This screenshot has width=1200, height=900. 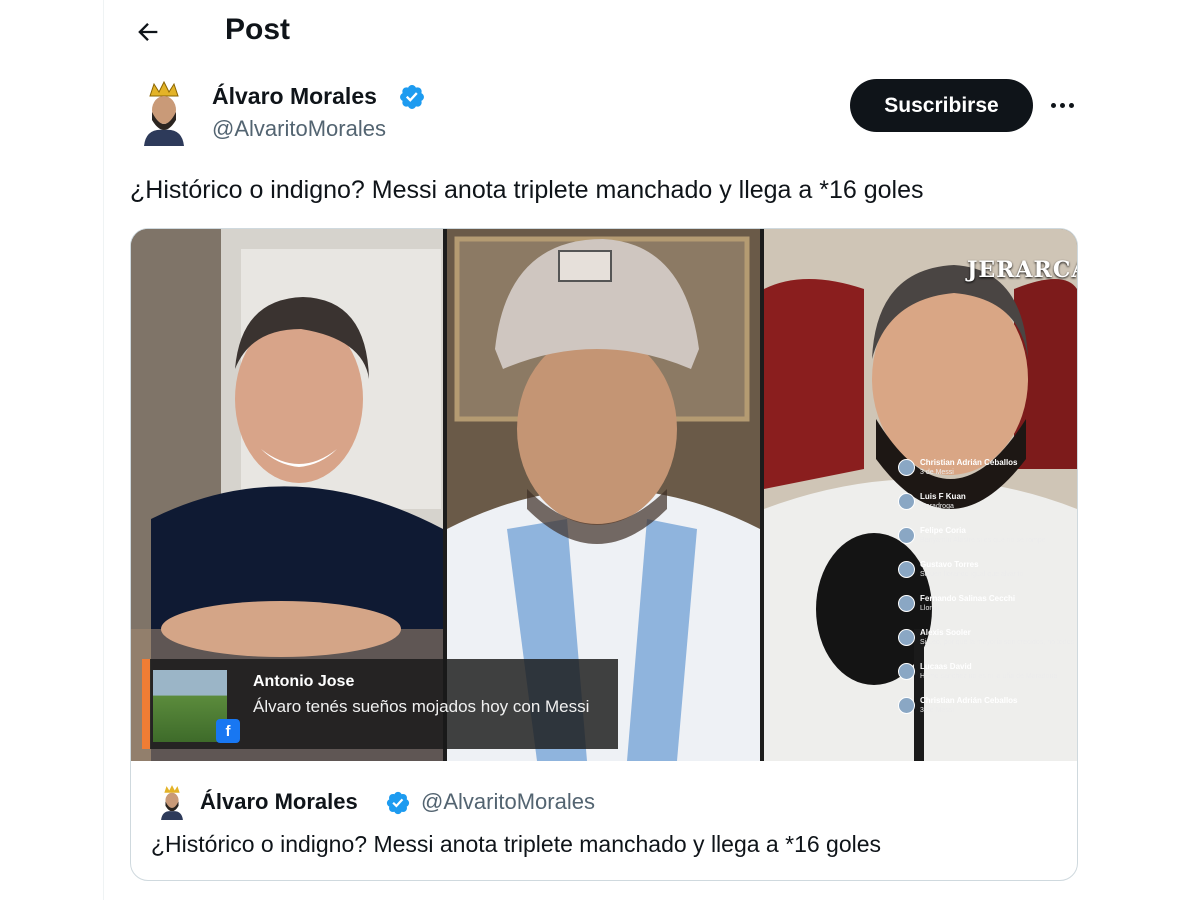 What do you see at coordinates (228, 731) in the screenshot?
I see `facebook-icon: f` at bounding box center [228, 731].